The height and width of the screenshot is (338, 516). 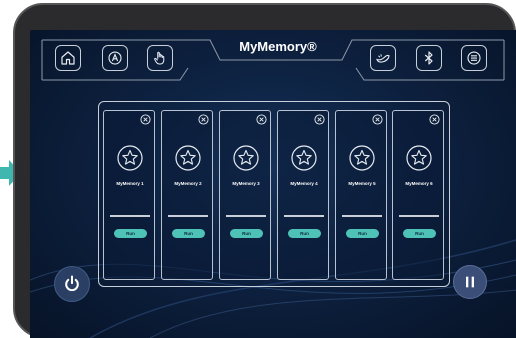 I want to click on memory-label: MyMemory 2, so click(x=188, y=183).